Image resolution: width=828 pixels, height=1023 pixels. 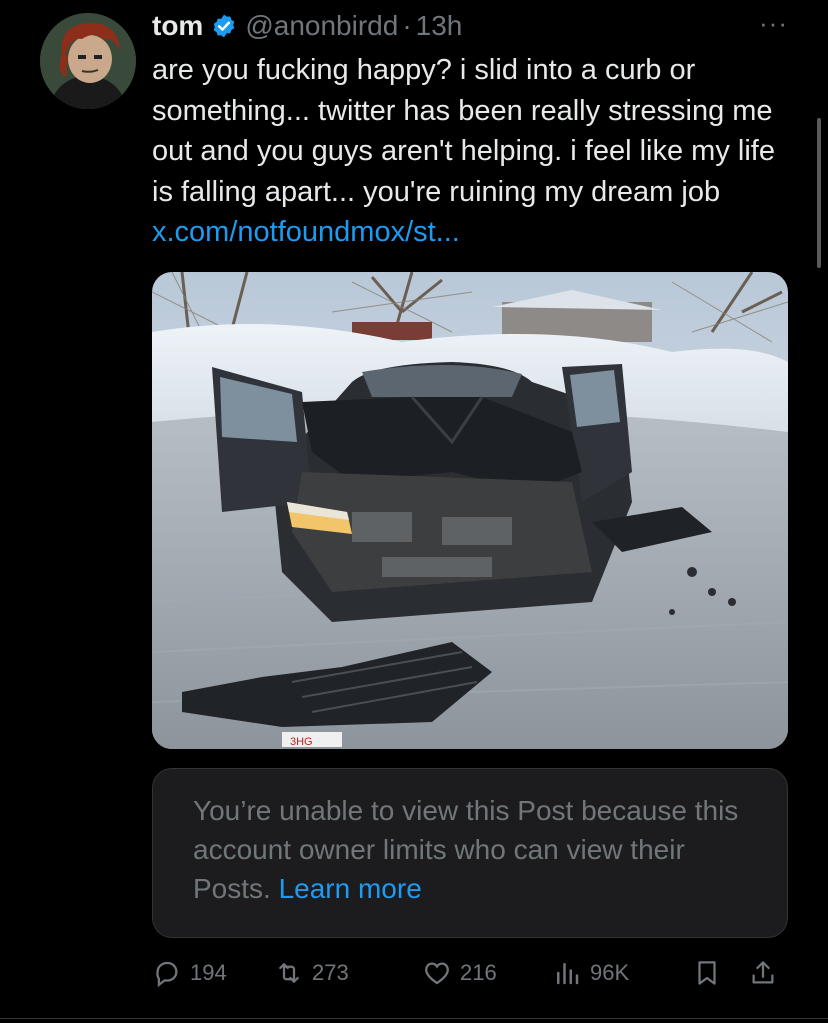 I want to click on reply-icon, so click(x=167, y=974).